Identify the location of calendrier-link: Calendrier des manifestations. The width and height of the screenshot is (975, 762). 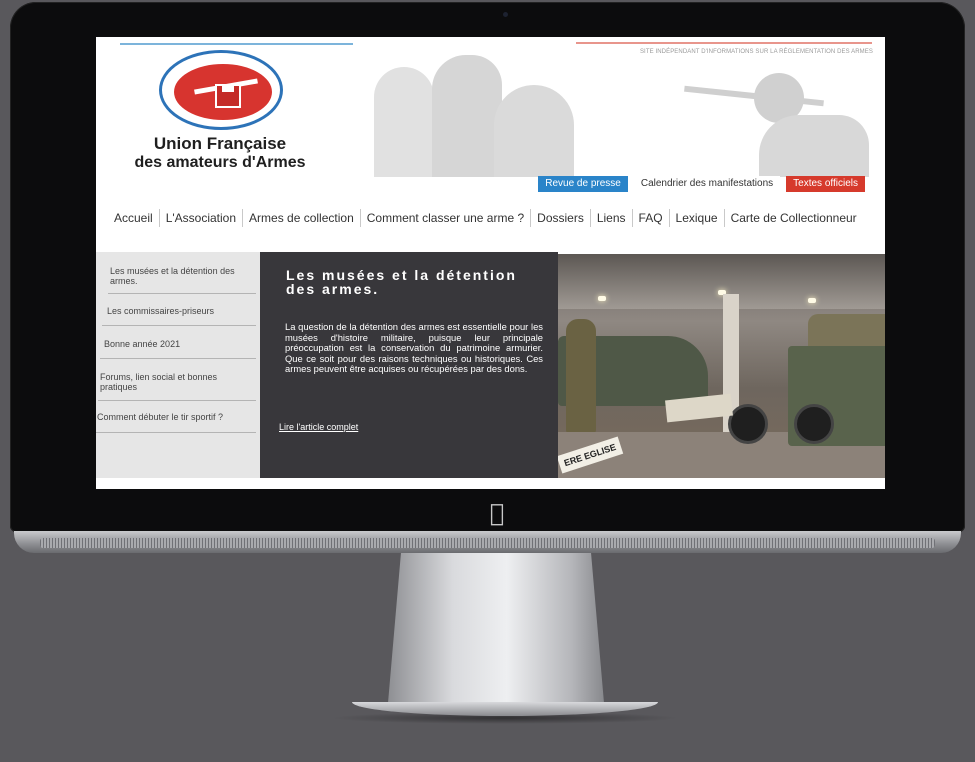
(707, 184).